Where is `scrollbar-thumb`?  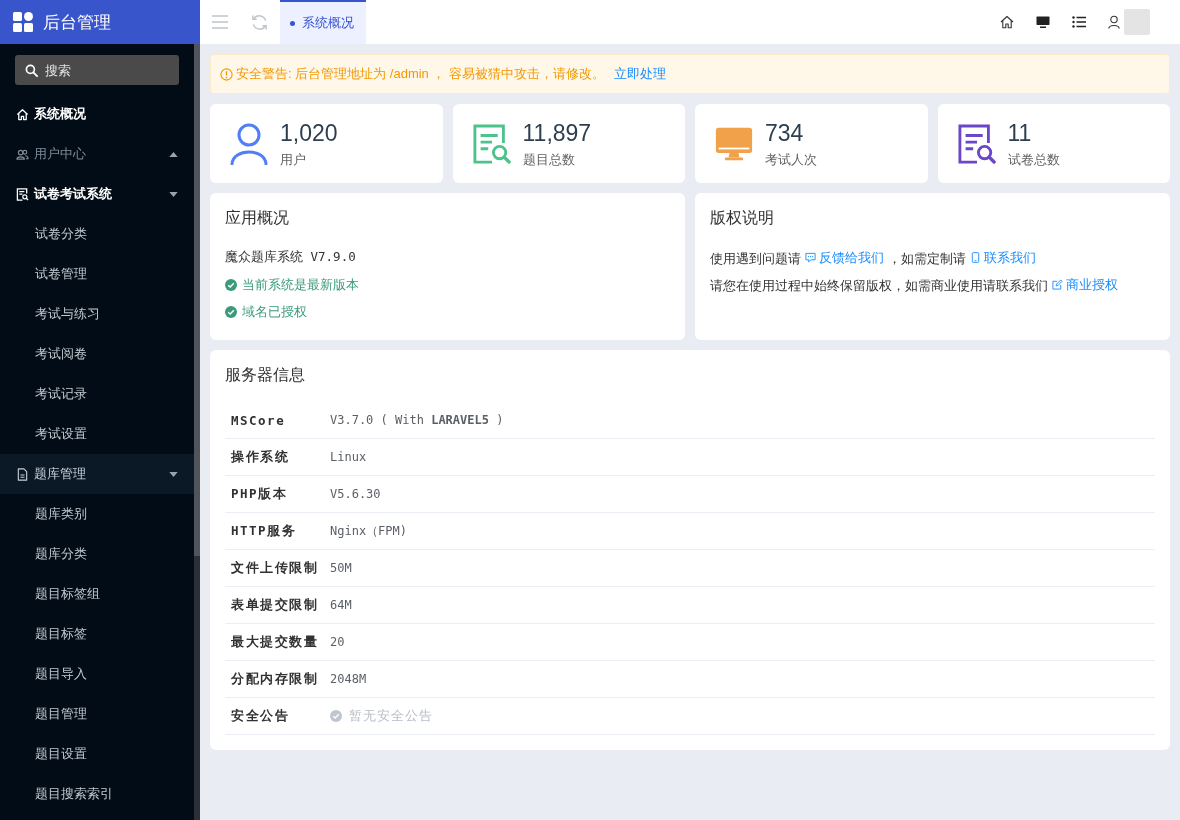 scrollbar-thumb is located at coordinates (197, 300).